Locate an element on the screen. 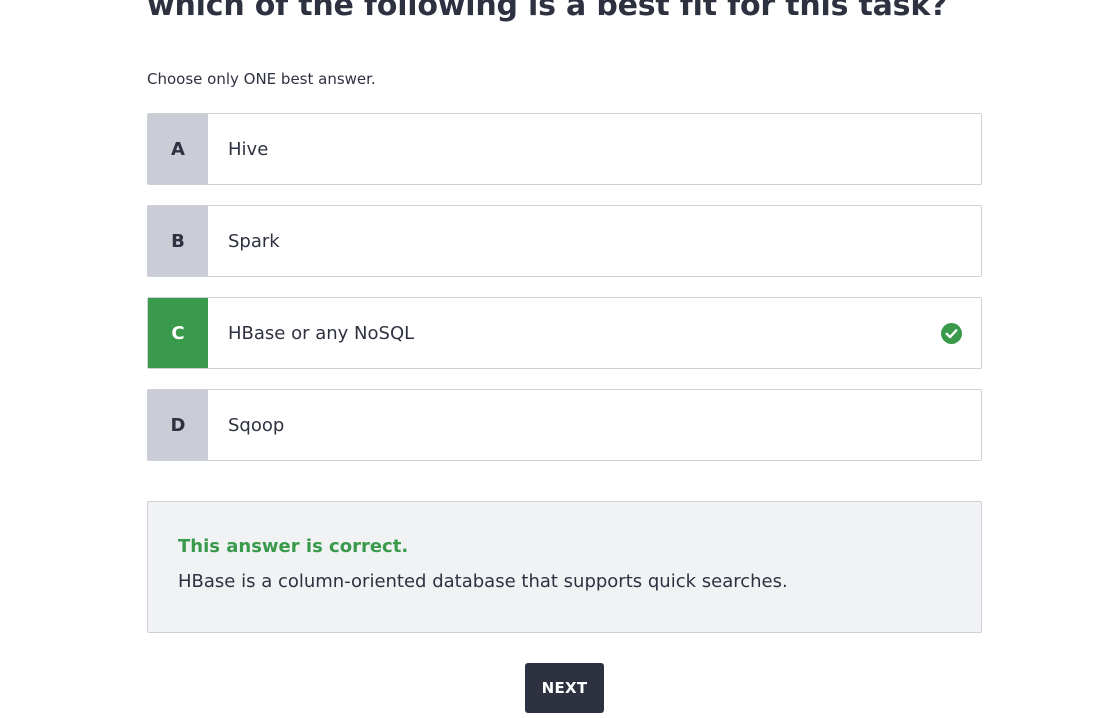 Image resolution: width=1107 pixels, height=718 pixels. option-c: C HBase or any NoSQL is located at coordinates (564, 333).